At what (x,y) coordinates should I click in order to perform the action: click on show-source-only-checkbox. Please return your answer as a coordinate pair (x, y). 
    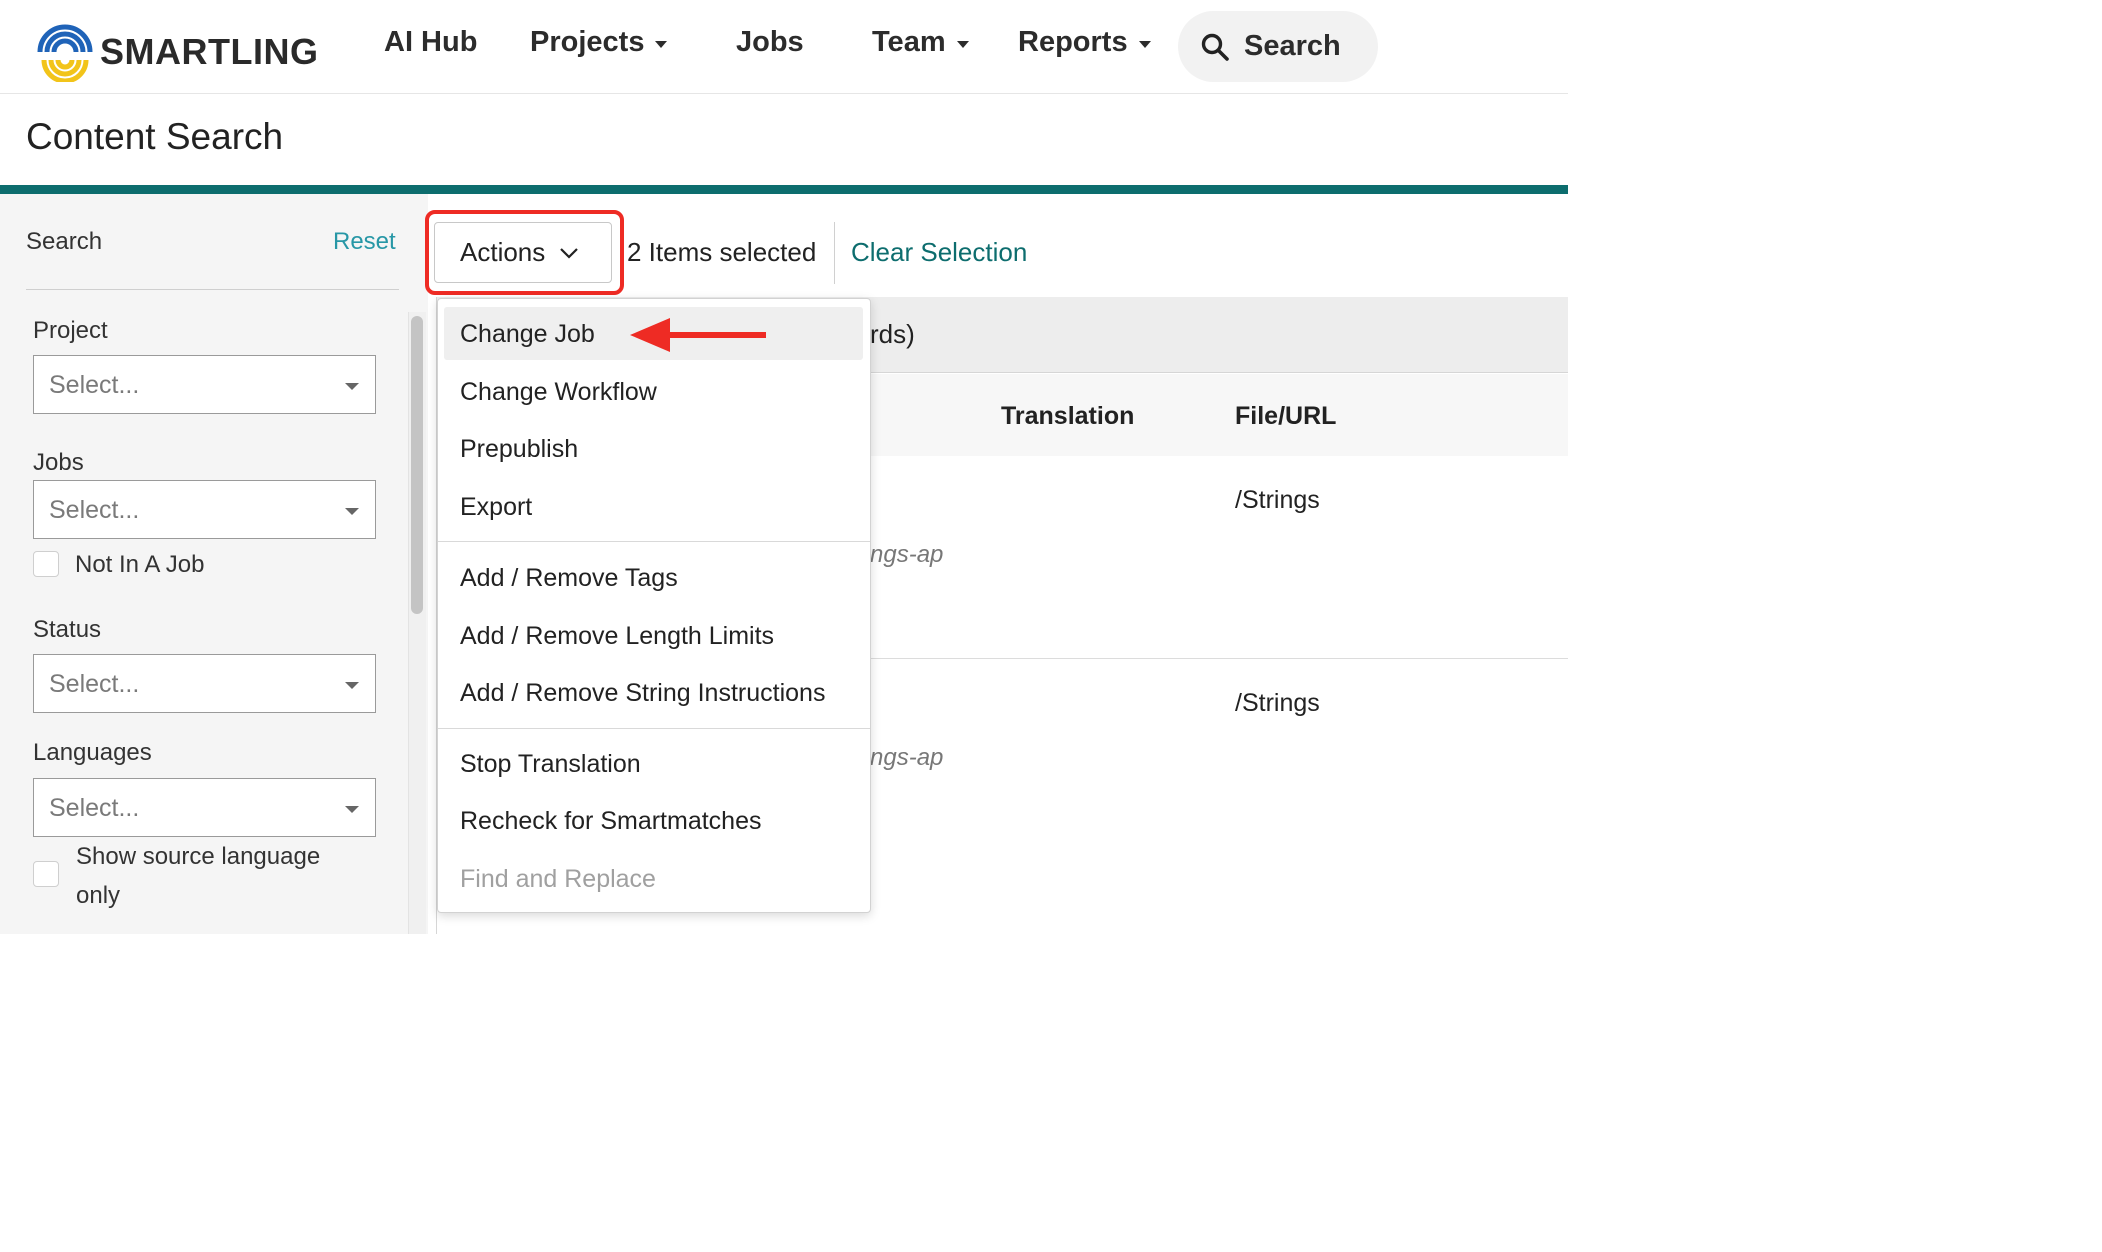
    Looking at the image, I should click on (46, 874).